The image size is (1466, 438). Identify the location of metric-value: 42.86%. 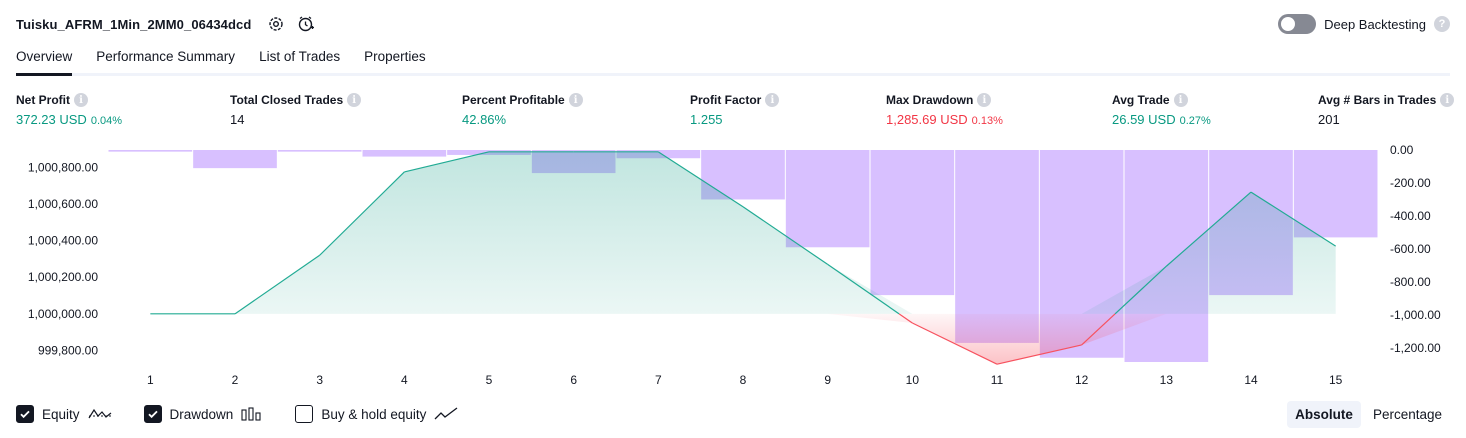
(484, 119).